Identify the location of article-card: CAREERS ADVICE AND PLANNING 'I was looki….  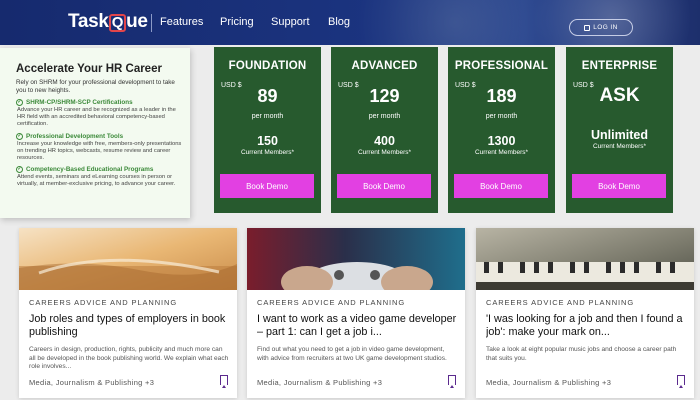
(585, 313).